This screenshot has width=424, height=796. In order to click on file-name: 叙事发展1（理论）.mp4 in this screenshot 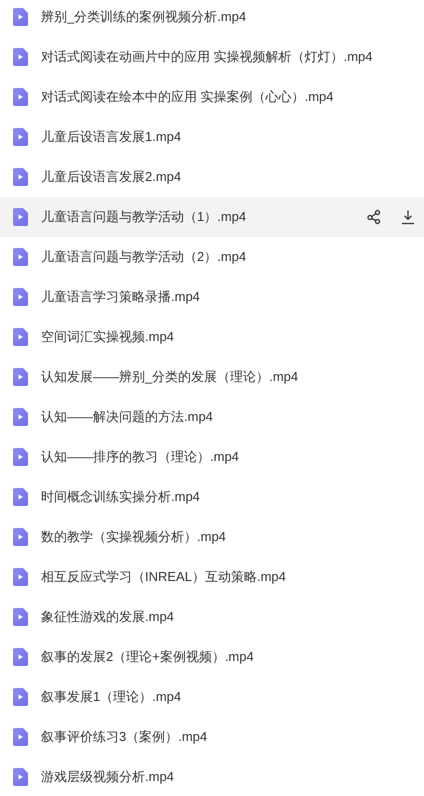, I will do `click(111, 697)`.